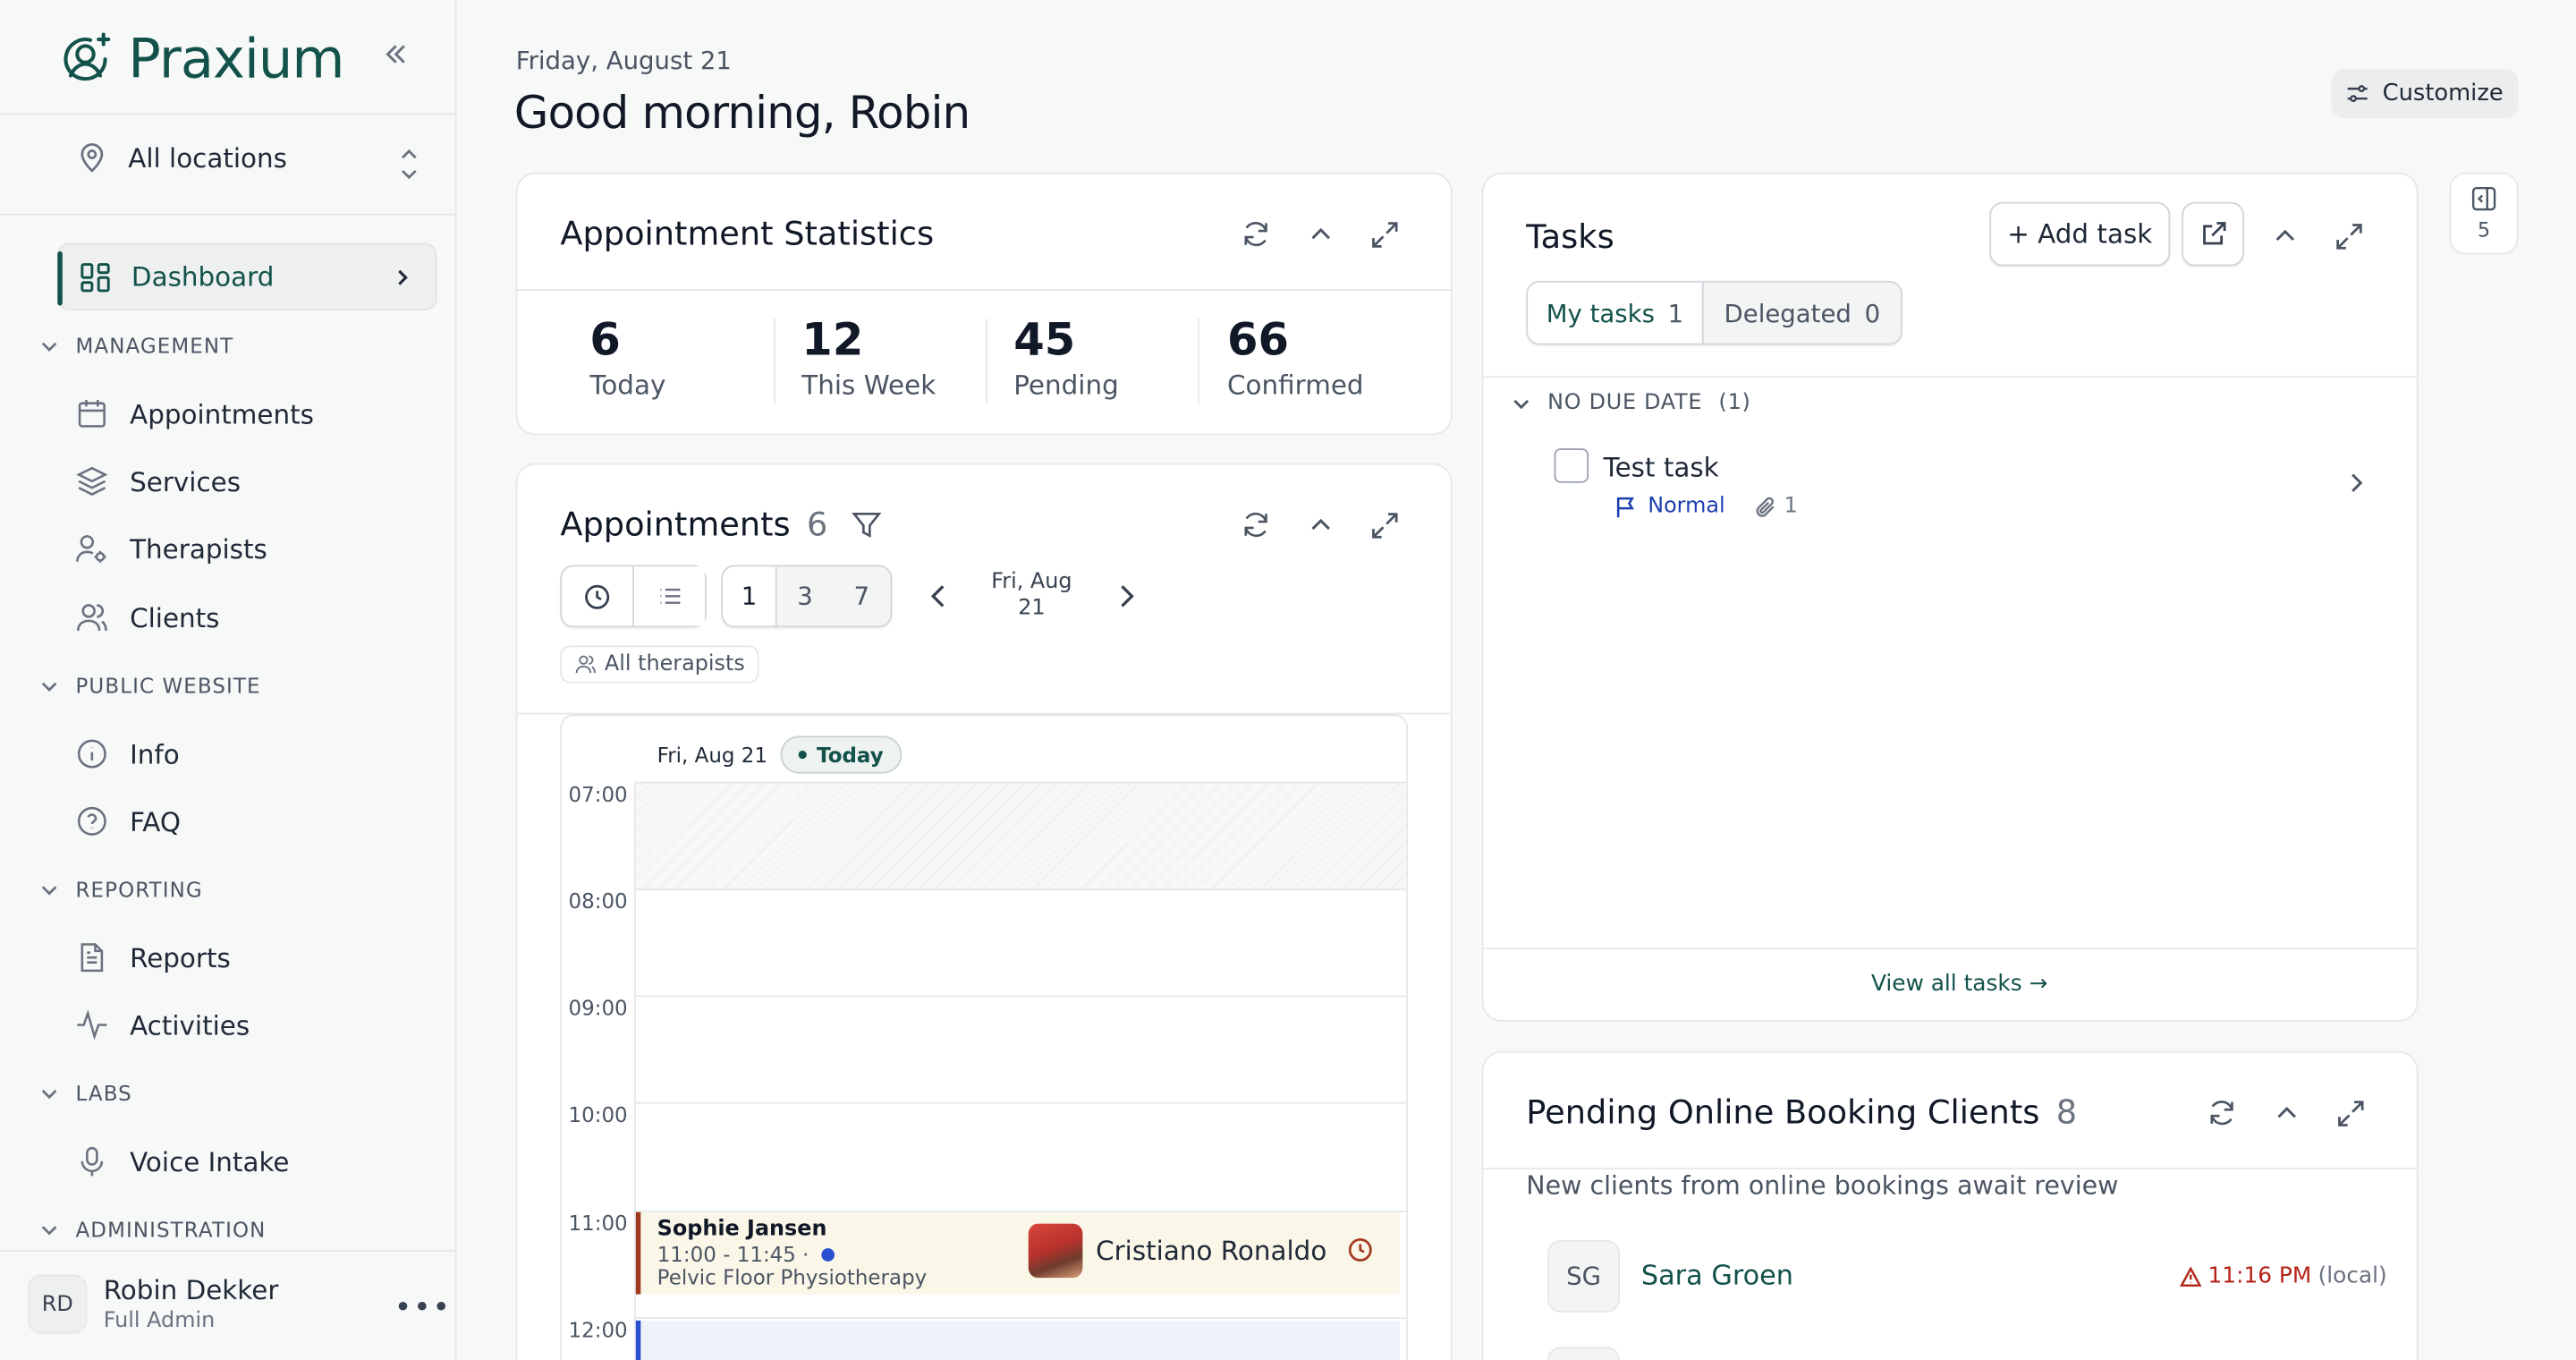  I want to click on open-tasks-external-button, so click(2213, 234).